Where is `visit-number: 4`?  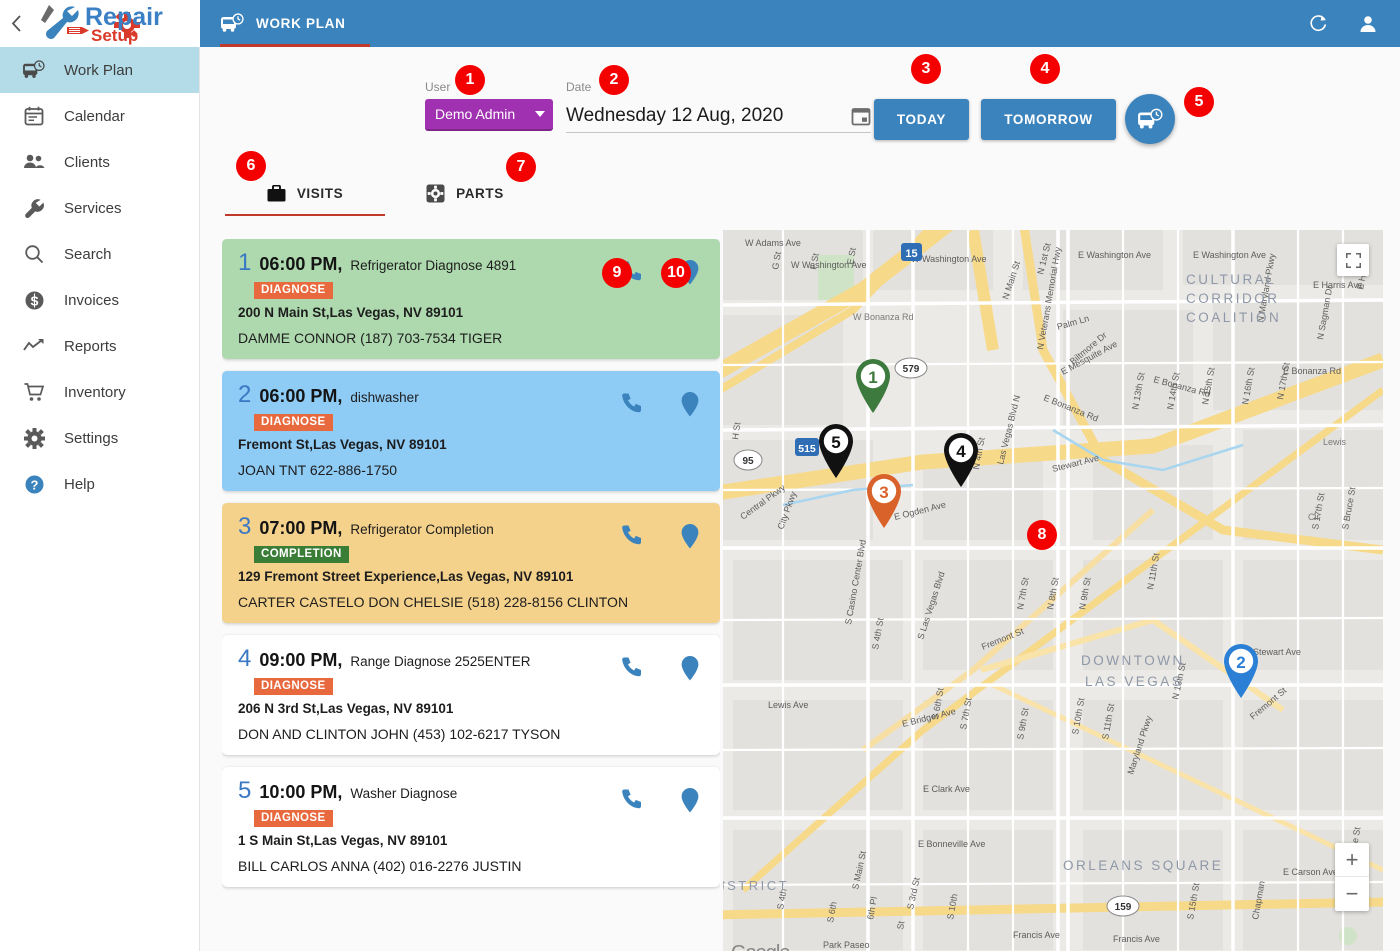
visit-number: 4 is located at coordinates (245, 658).